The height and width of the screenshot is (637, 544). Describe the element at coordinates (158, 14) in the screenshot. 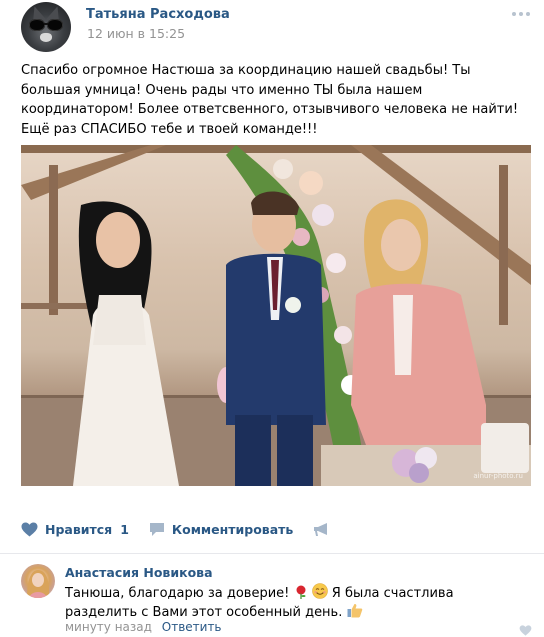

I see `post-author-name: Татьяна Расходова` at that location.